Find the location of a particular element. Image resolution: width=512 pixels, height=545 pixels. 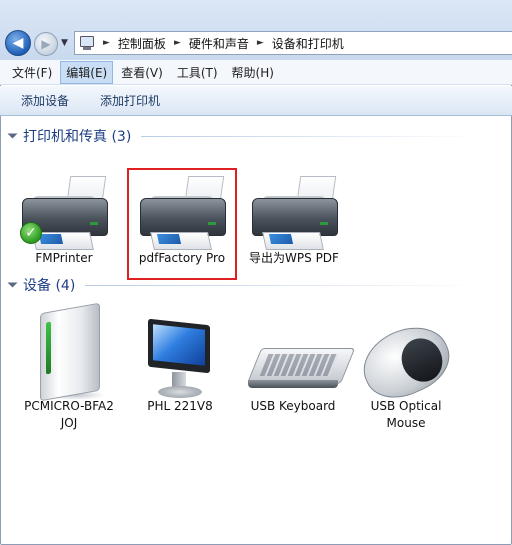

address-bar: ► 控制面板 ► 硬件和声音 ► 设备和打印机 is located at coordinates (293, 43).